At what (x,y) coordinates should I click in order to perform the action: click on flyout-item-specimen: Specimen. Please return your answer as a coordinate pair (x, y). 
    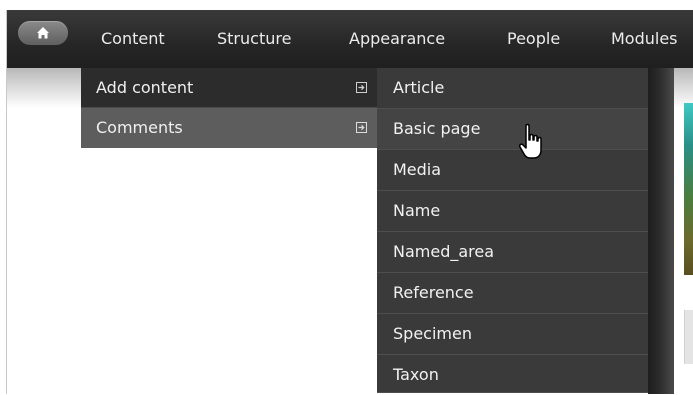
    Looking at the image, I should click on (512, 334).